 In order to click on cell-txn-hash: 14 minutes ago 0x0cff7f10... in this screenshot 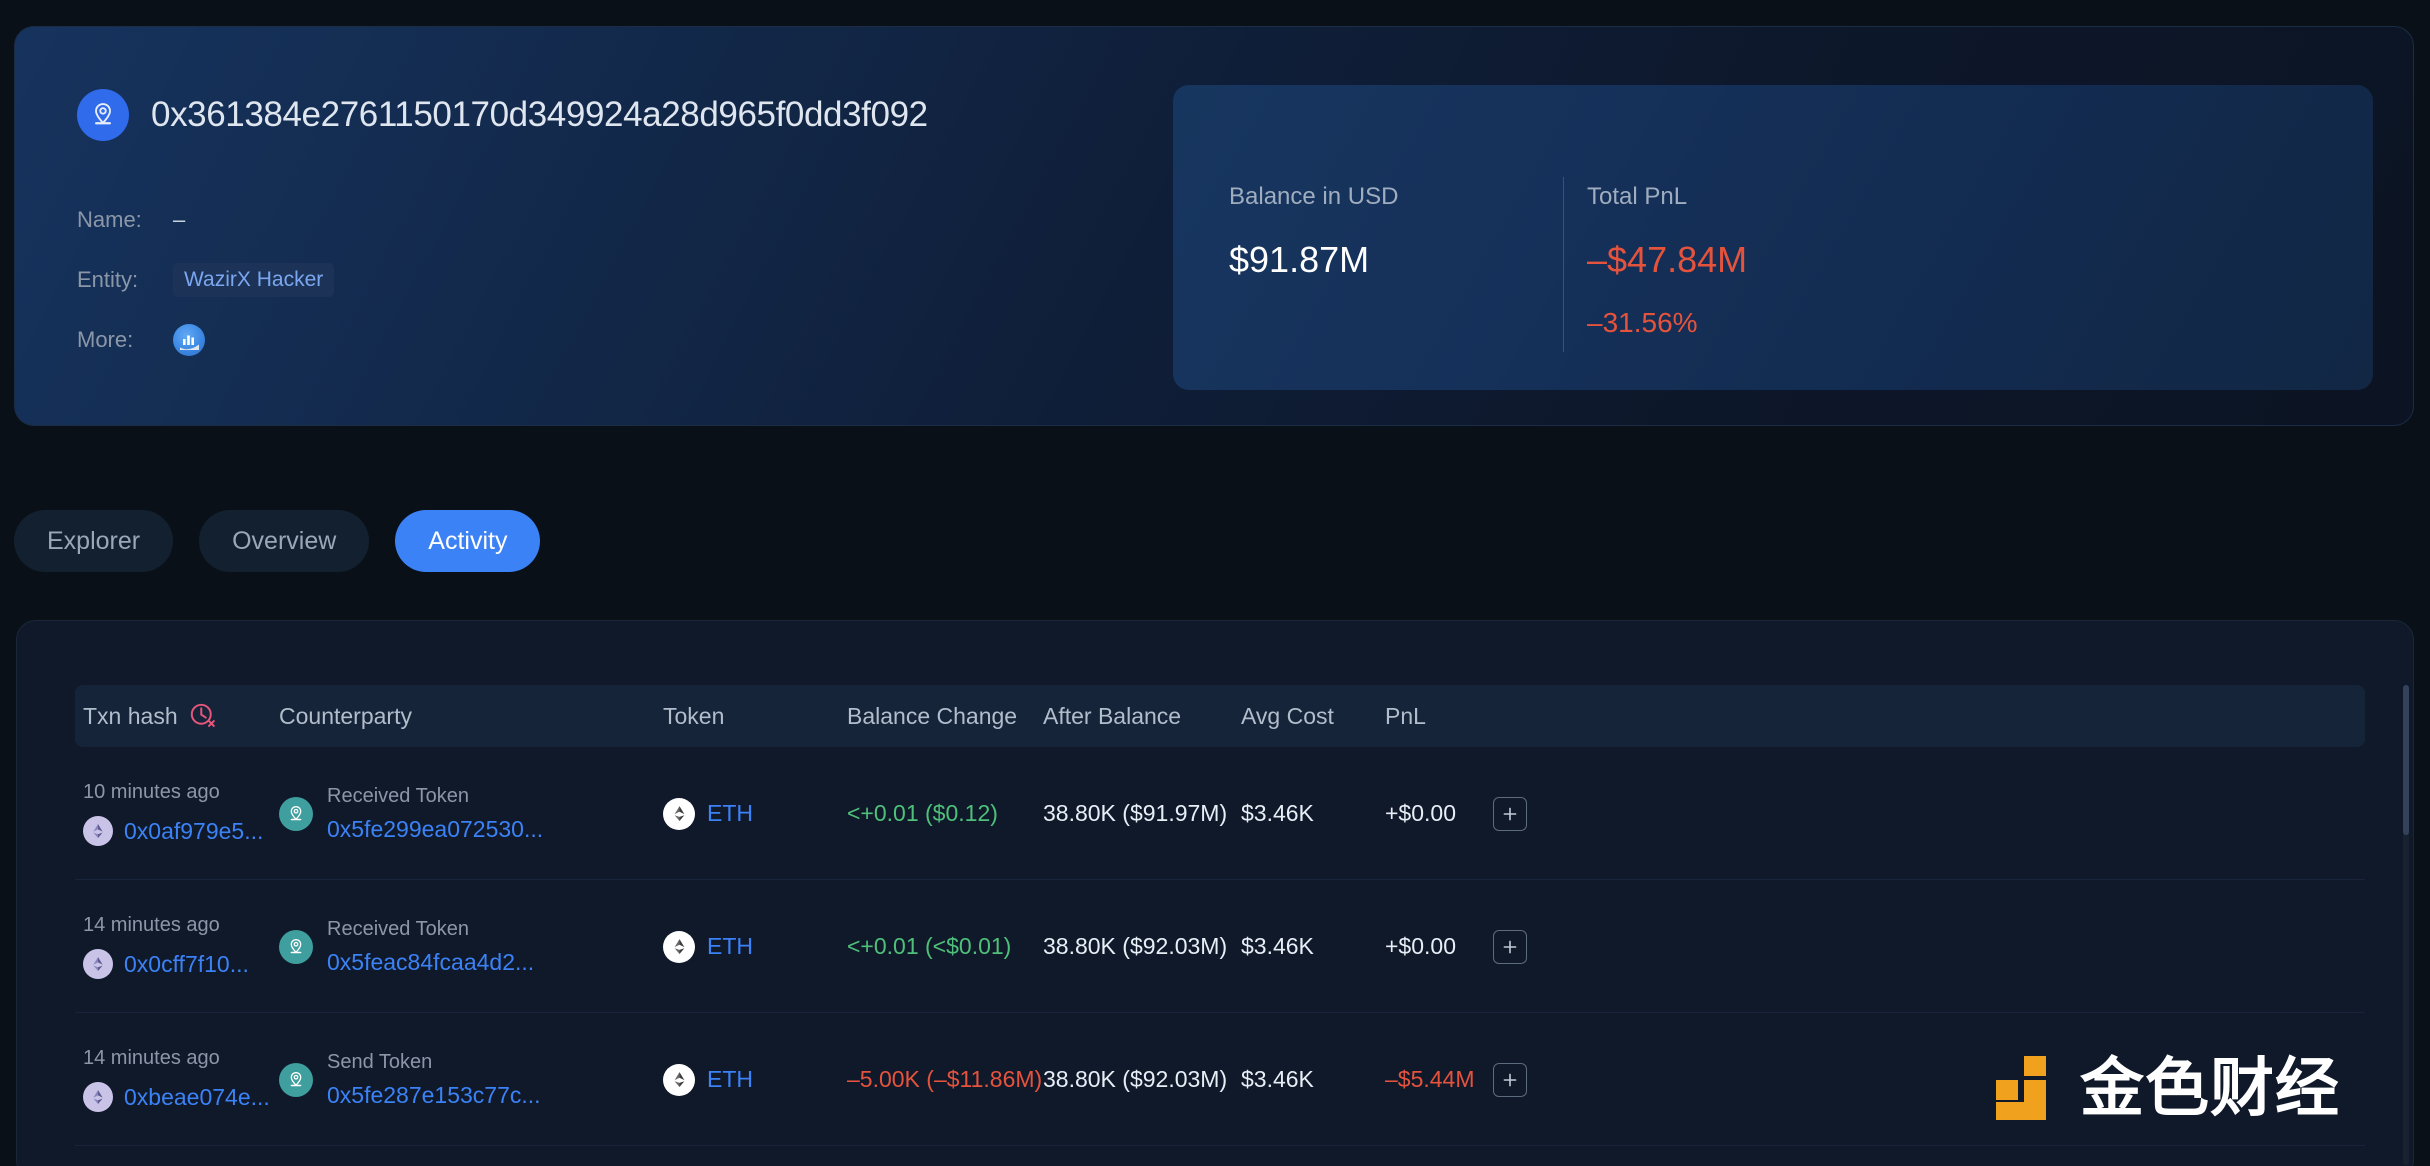, I will do `click(166, 946)`.